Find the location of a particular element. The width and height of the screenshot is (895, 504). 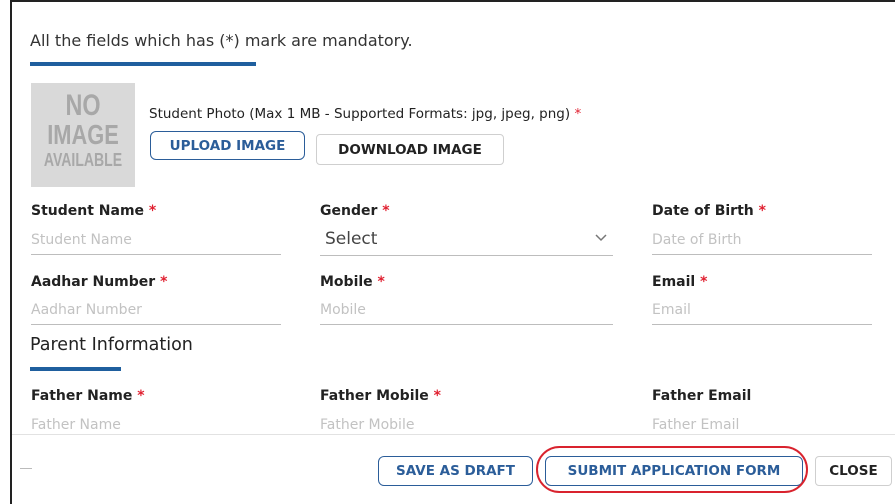

placeholder-line-1: NO is located at coordinates (83, 105).